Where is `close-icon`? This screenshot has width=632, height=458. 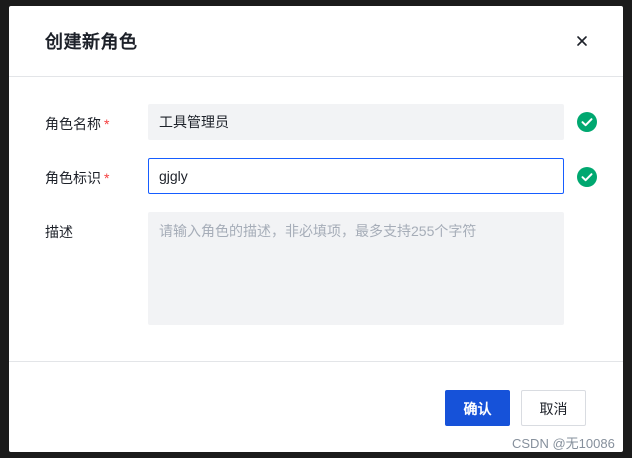 close-icon is located at coordinates (582, 41).